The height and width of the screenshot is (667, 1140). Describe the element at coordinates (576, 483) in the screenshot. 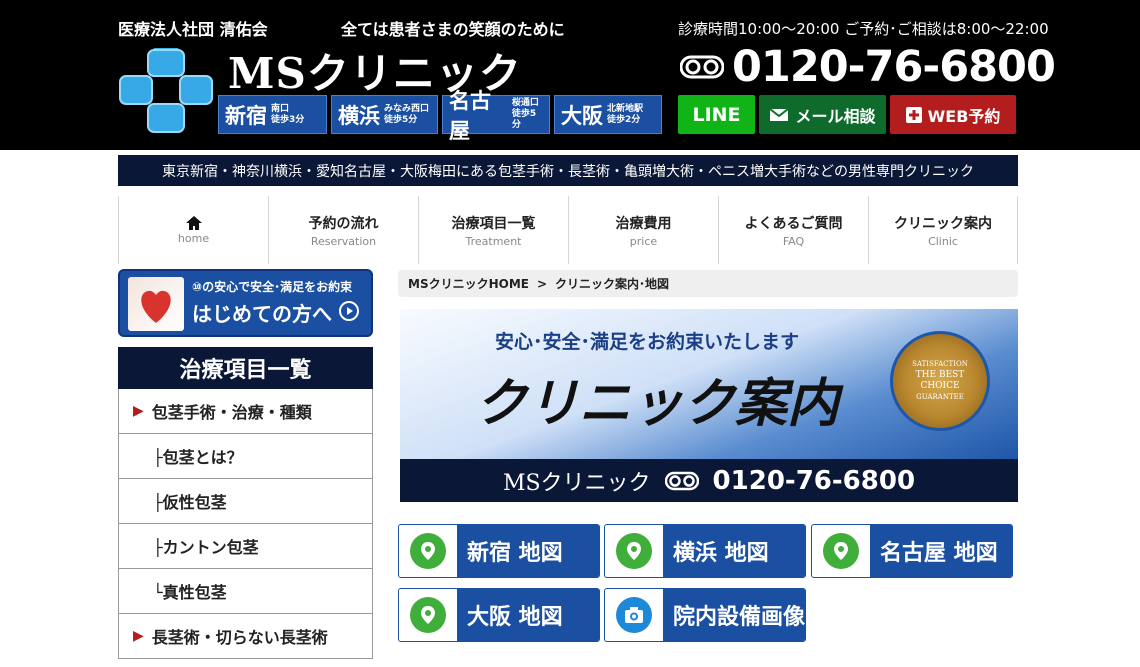

I see `hero-clinic-name: MSクリニック` at that location.